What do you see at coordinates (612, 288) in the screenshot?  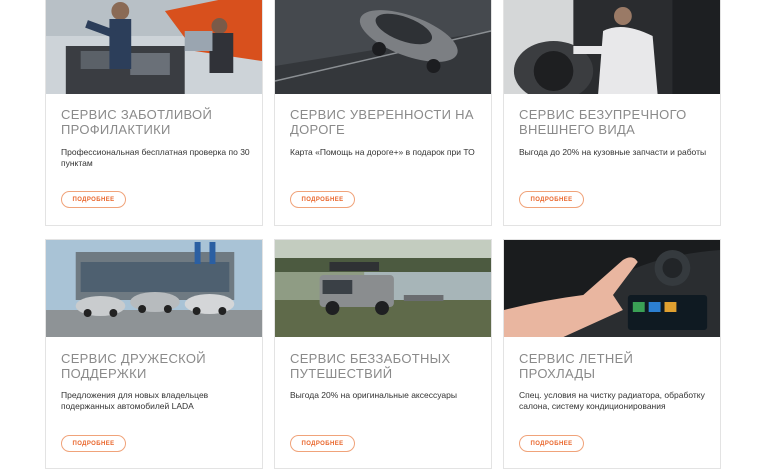 I see `hand-air-vent-photo` at bounding box center [612, 288].